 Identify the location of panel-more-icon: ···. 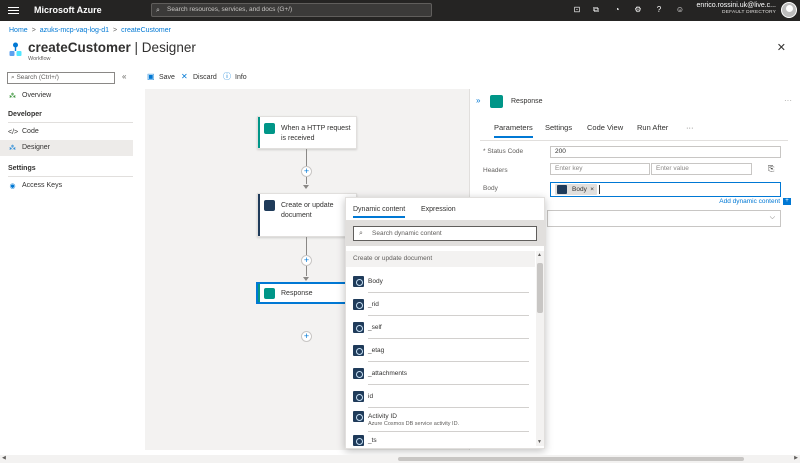
(788, 100).